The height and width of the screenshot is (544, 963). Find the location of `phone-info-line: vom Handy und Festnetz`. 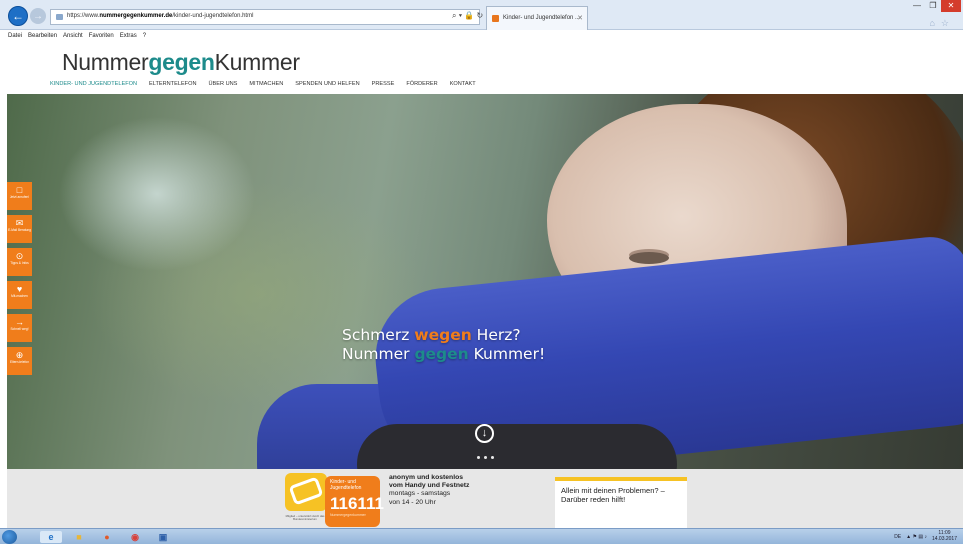

phone-info-line: vom Handy und Festnetz is located at coordinates (429, 486).